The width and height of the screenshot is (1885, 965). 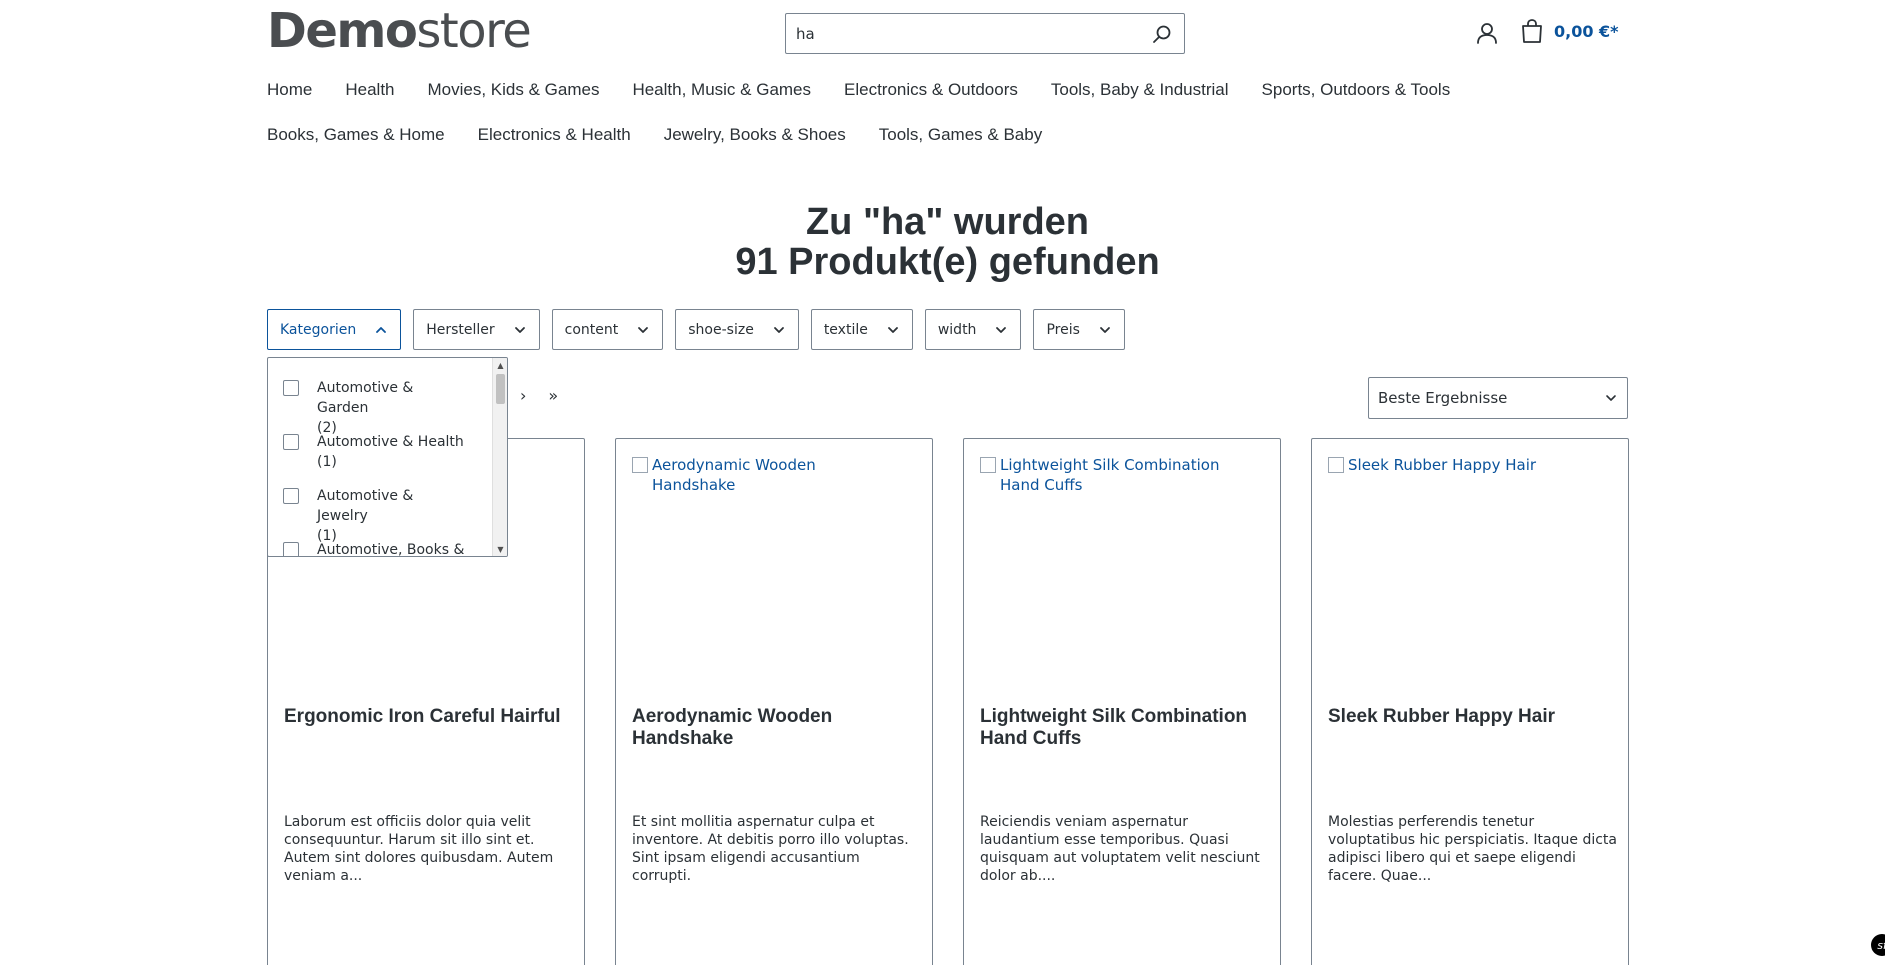 I want to click on category-option-label: Automotive & Garden (2), so click(x=392, y=408).